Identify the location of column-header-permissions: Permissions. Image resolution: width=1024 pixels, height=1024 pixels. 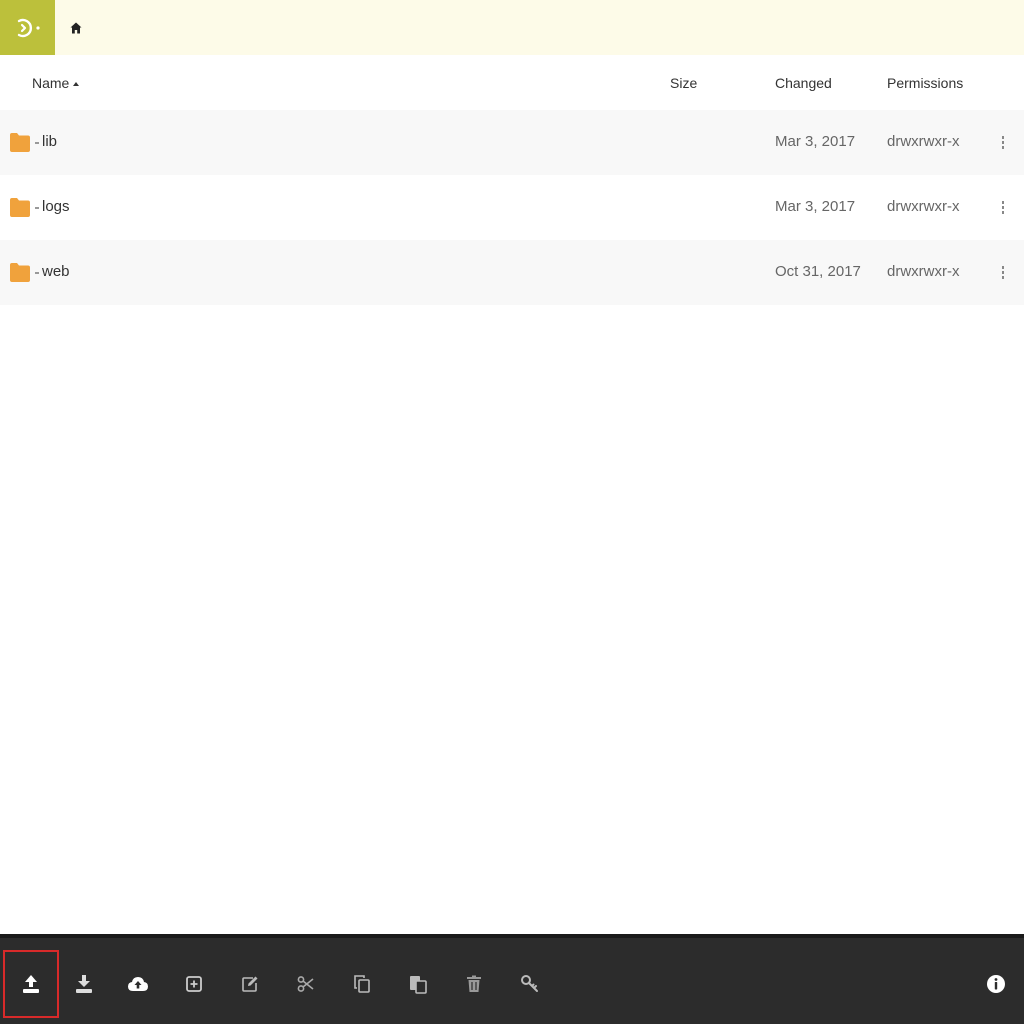
(925, 83).